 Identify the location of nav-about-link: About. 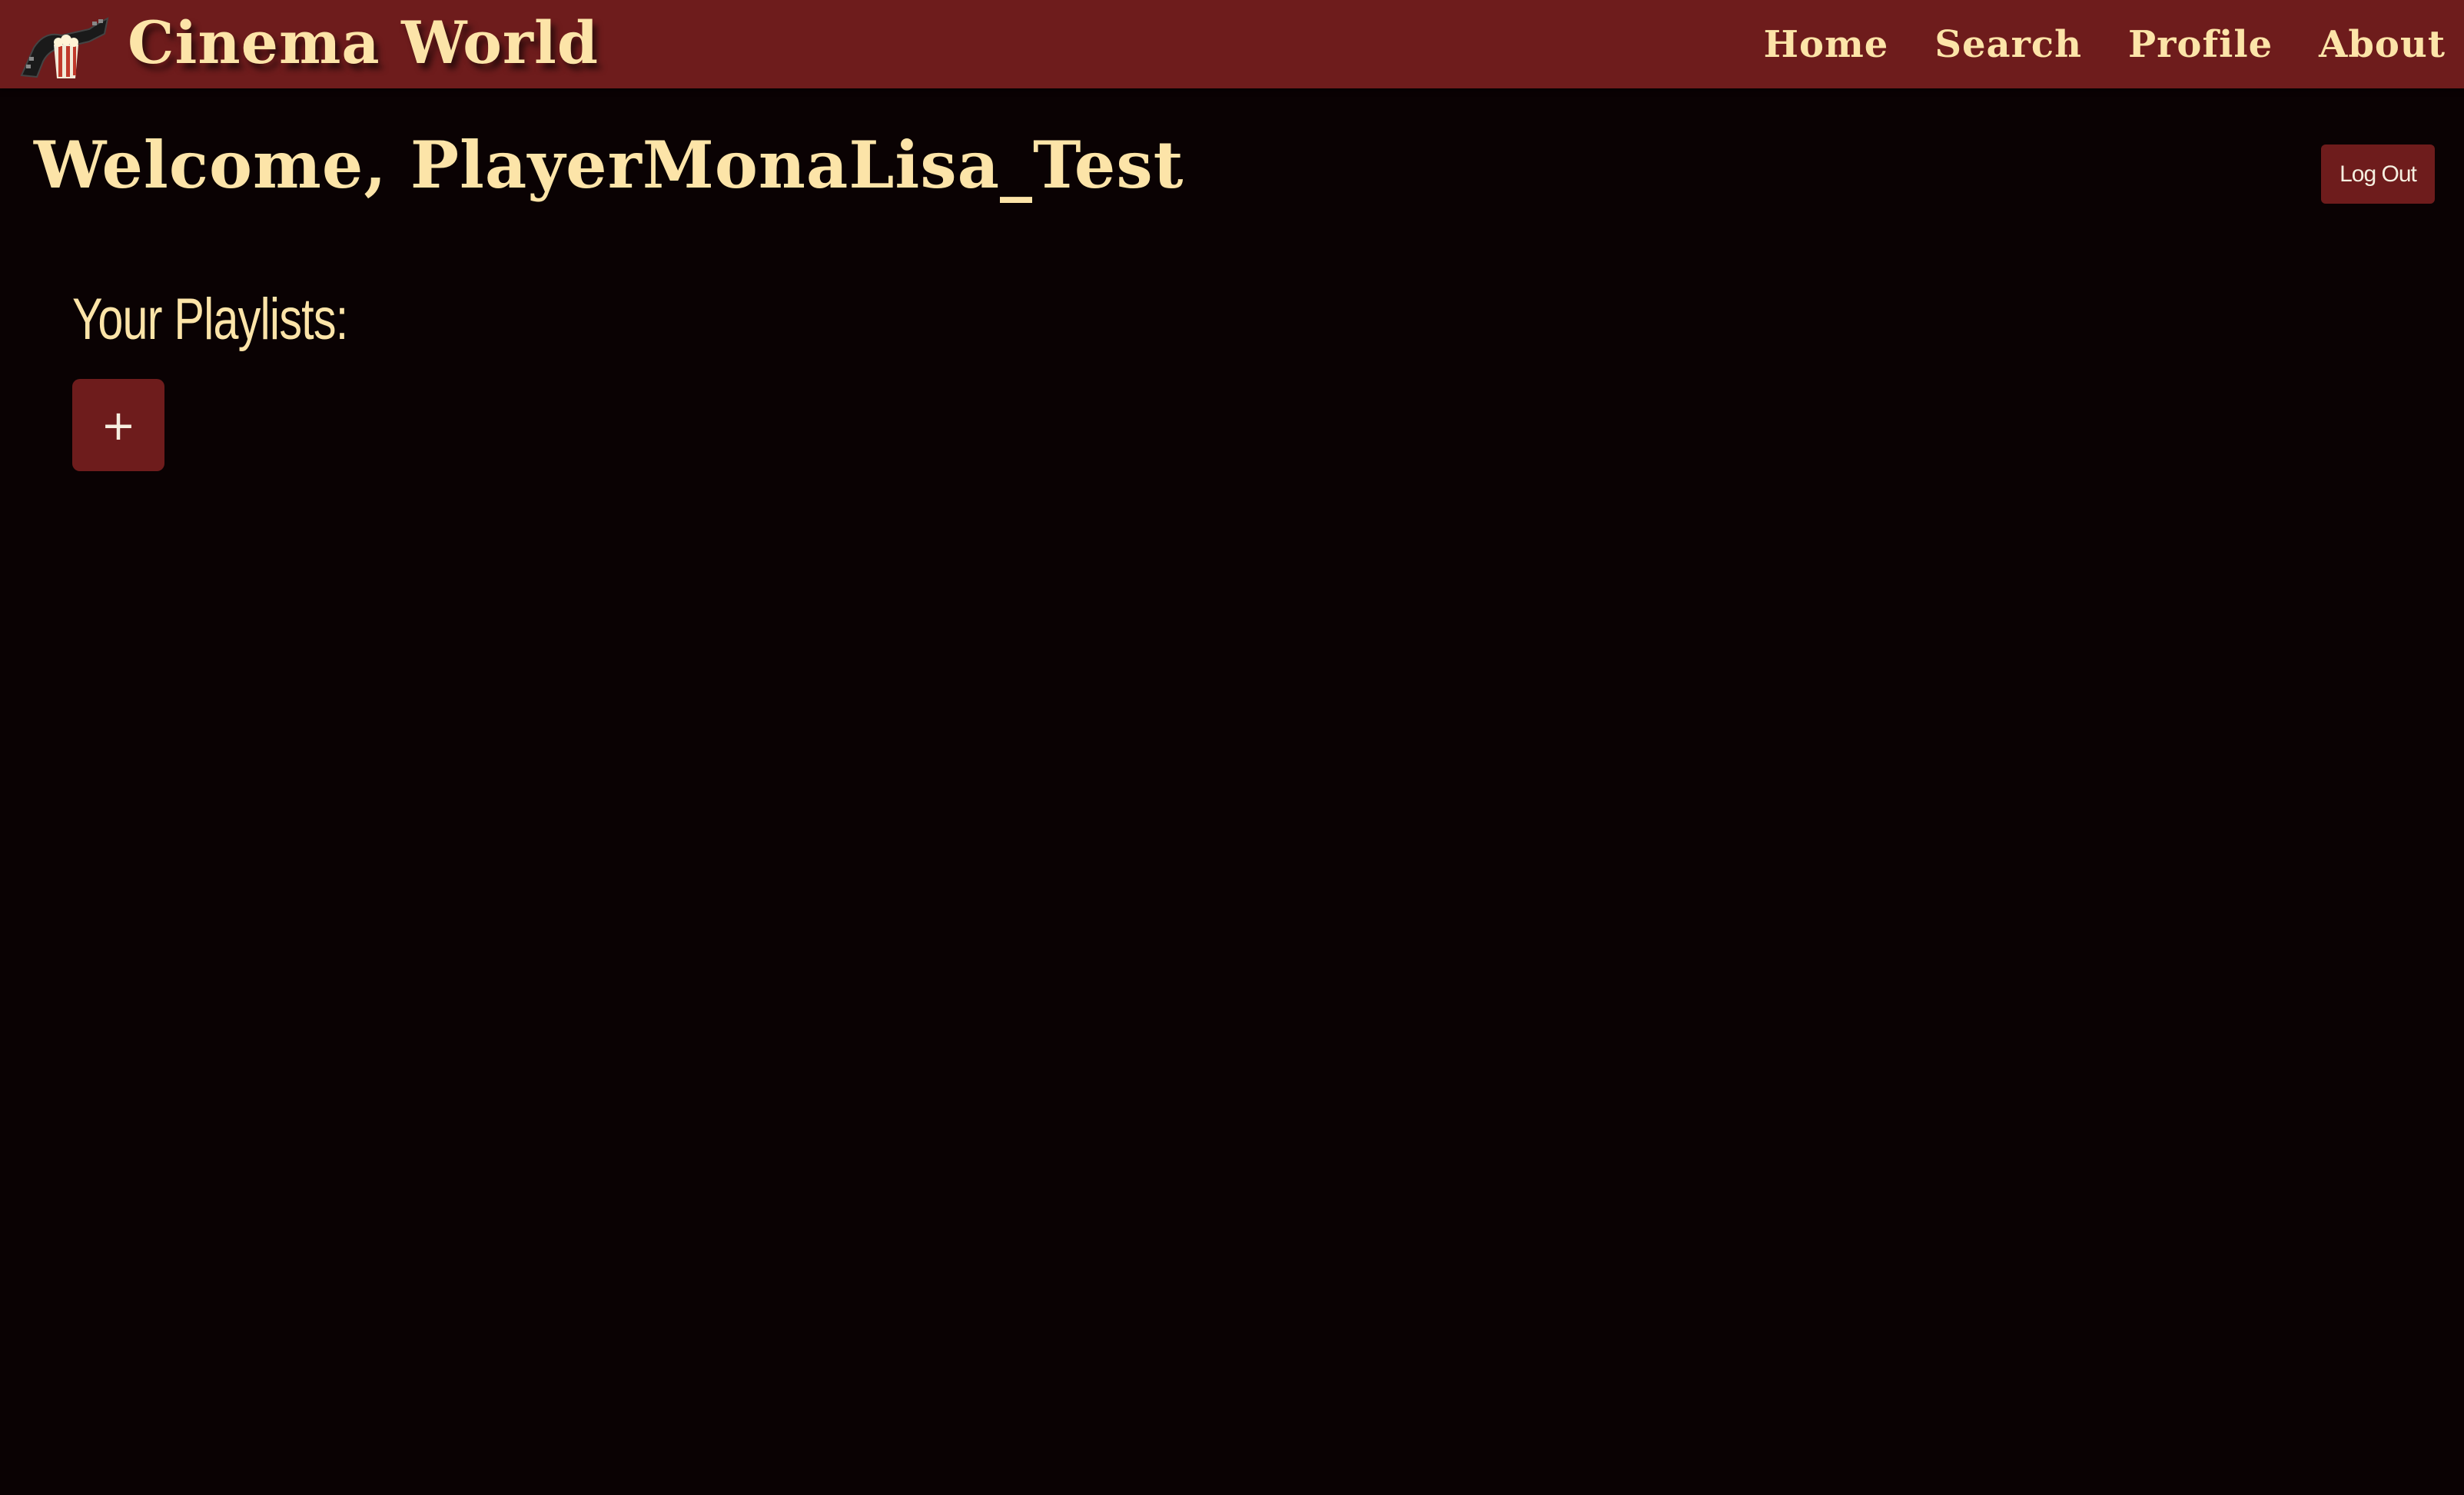
(2382, 44).